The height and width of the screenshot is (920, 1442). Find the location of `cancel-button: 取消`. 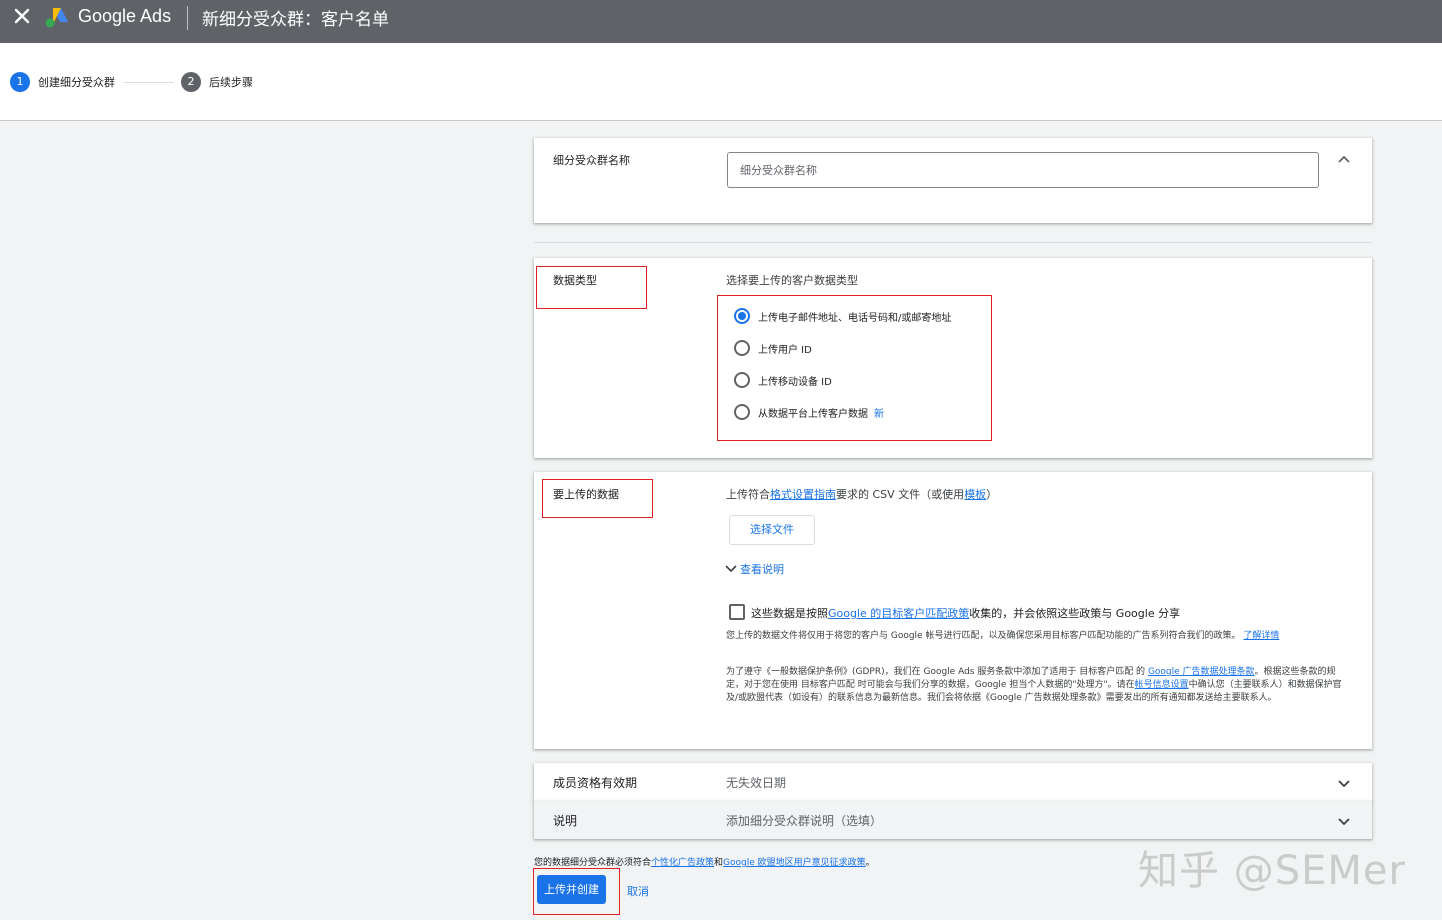

cancel-button: 取消 is located at coordinates (638, 891).